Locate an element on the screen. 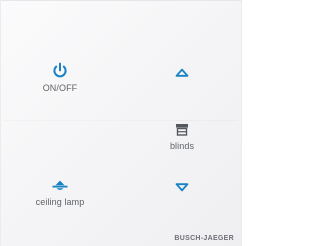  blinds-down-button is located at coordinates (182, 187).